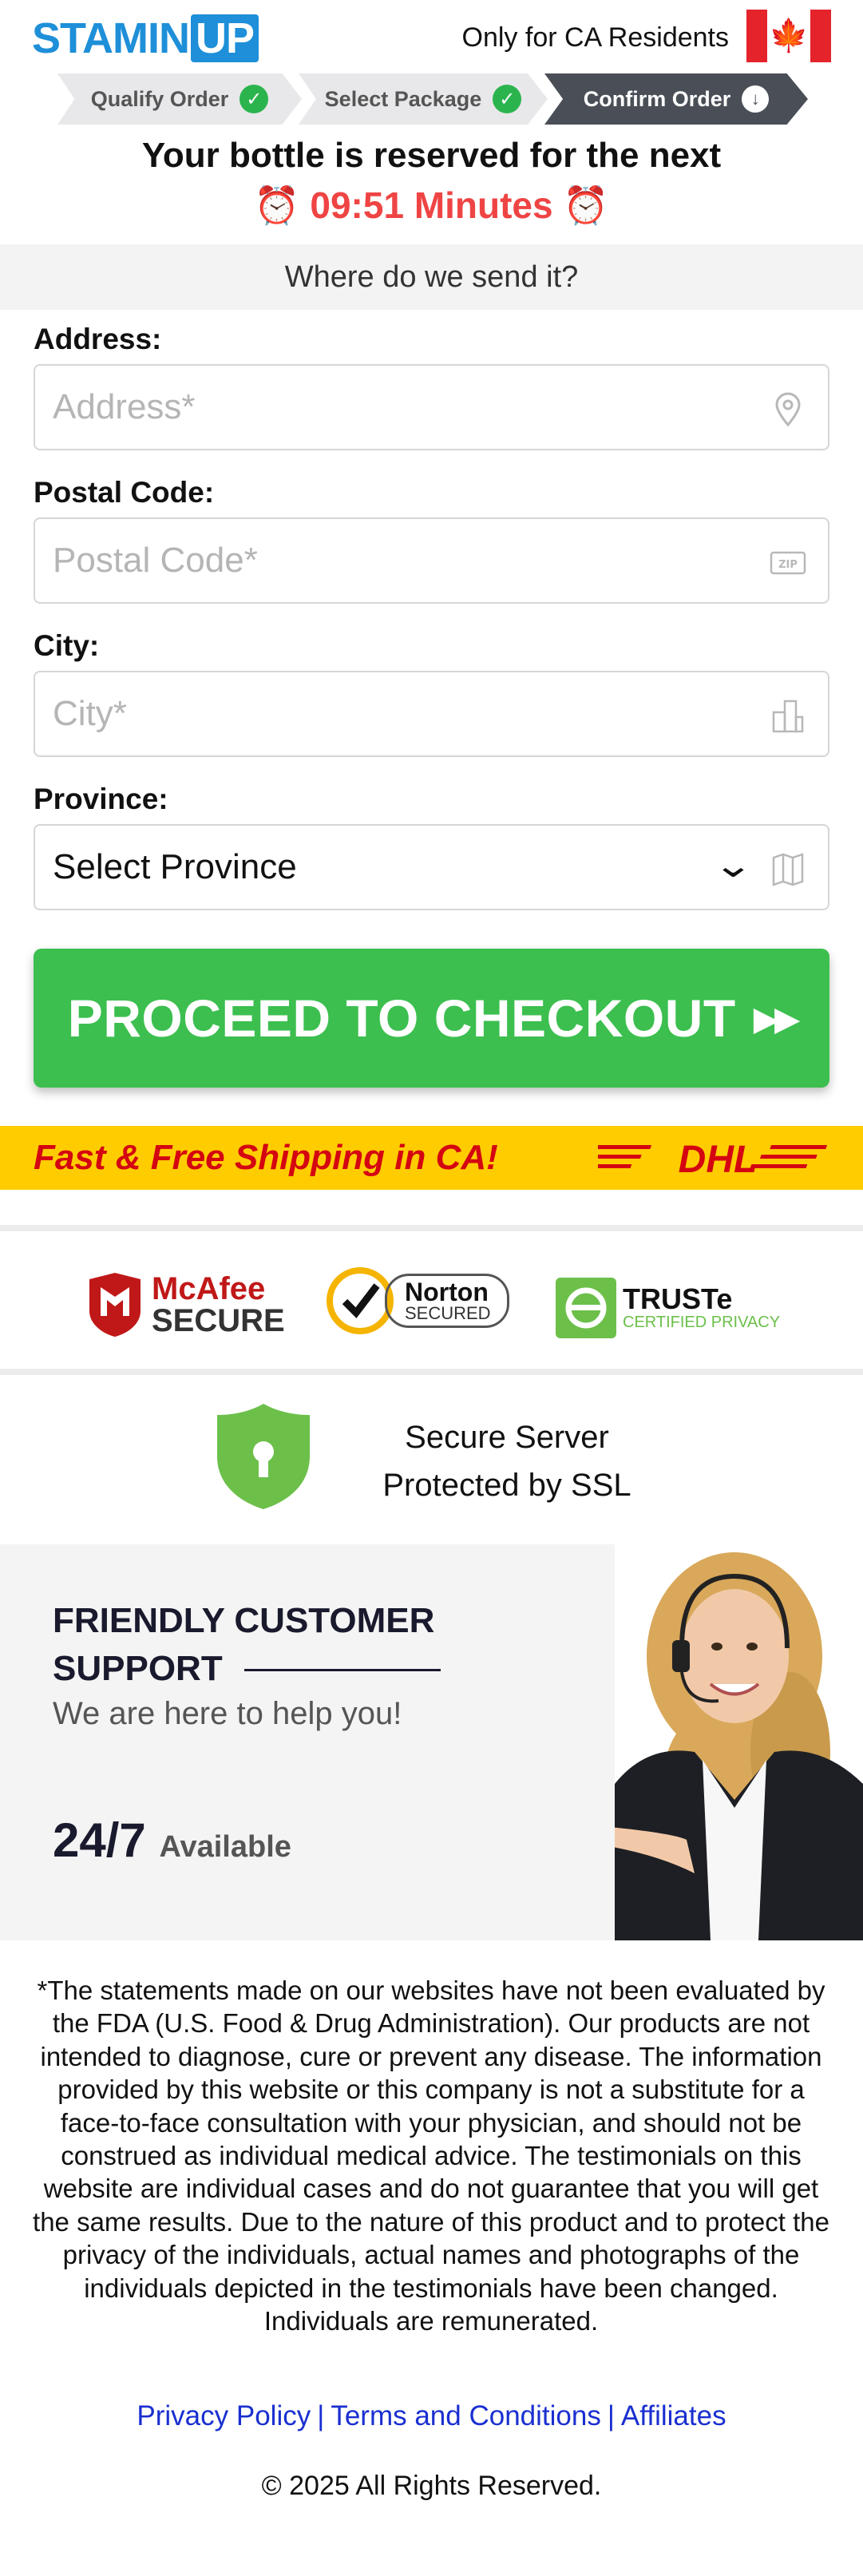 This screenshot has width=863, height=2576. I want to click on city-field-wrapper, so click(431, 714).